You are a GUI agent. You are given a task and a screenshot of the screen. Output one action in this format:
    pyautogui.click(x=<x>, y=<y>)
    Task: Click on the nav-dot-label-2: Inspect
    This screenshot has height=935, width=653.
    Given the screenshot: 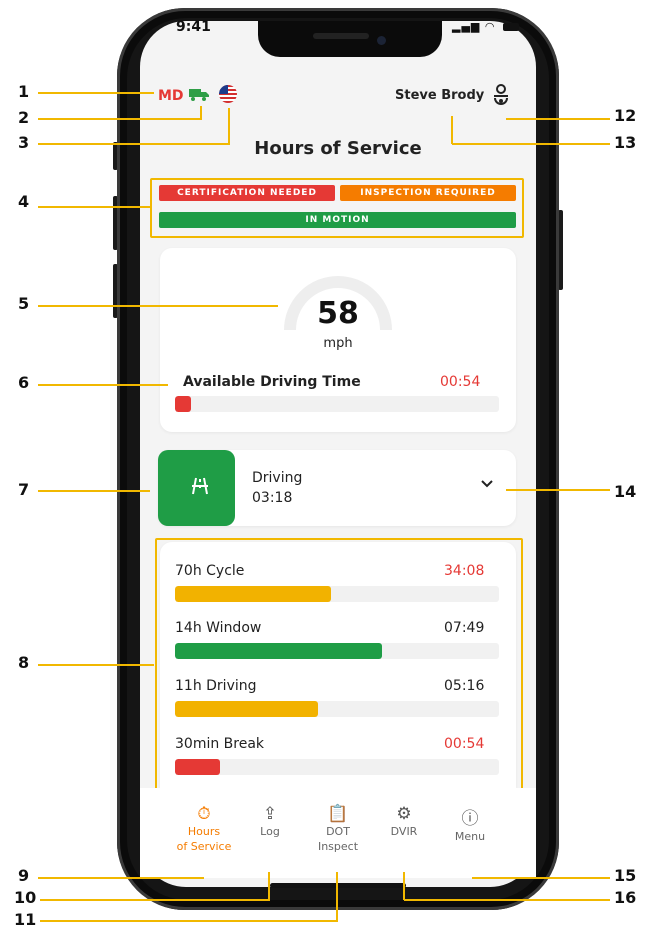 What is the action you would take?
    pyautogui.click(x=338, y=846)
    